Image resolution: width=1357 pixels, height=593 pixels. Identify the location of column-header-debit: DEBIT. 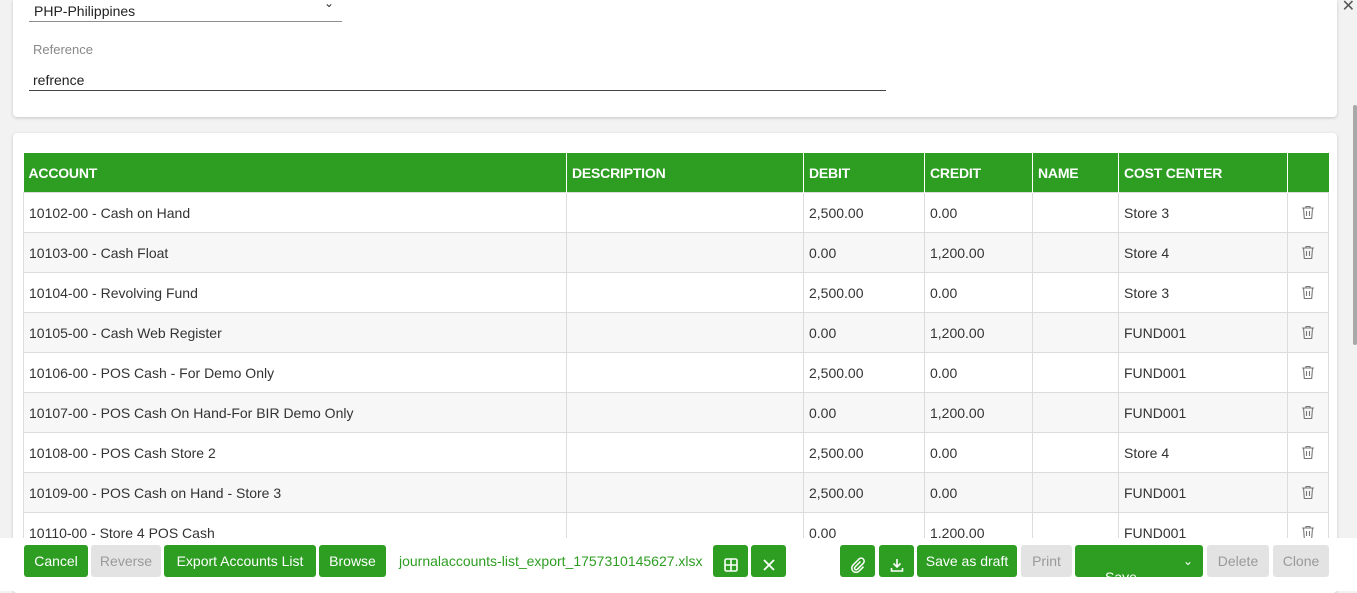
(864, 173).